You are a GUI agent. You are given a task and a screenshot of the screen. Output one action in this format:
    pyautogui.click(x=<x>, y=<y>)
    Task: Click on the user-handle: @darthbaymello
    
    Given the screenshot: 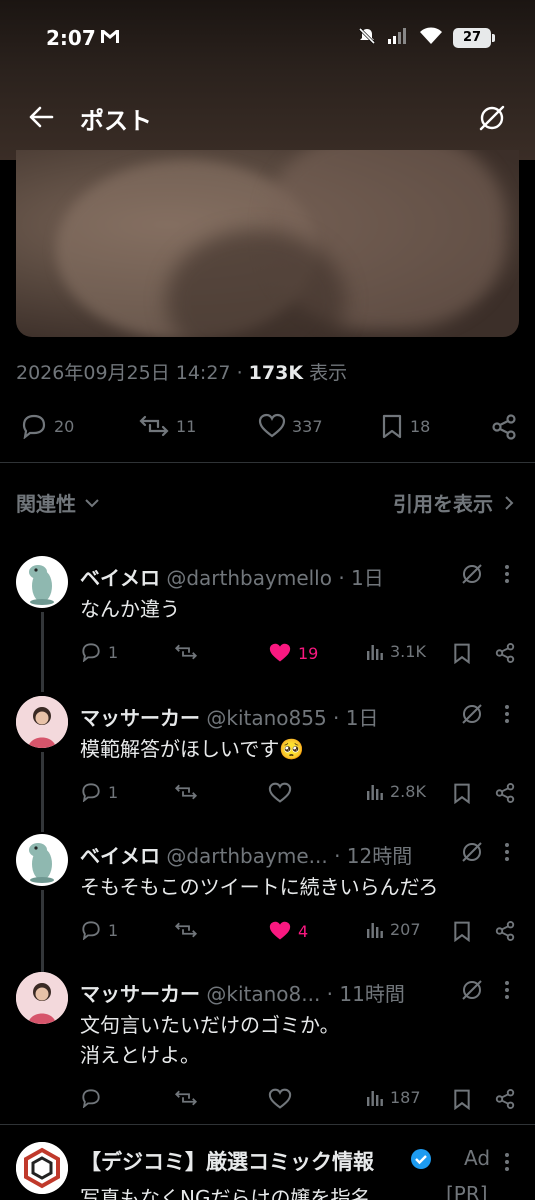 What is the action you would take?
    pyautogui.click(x=249, y=578)
    